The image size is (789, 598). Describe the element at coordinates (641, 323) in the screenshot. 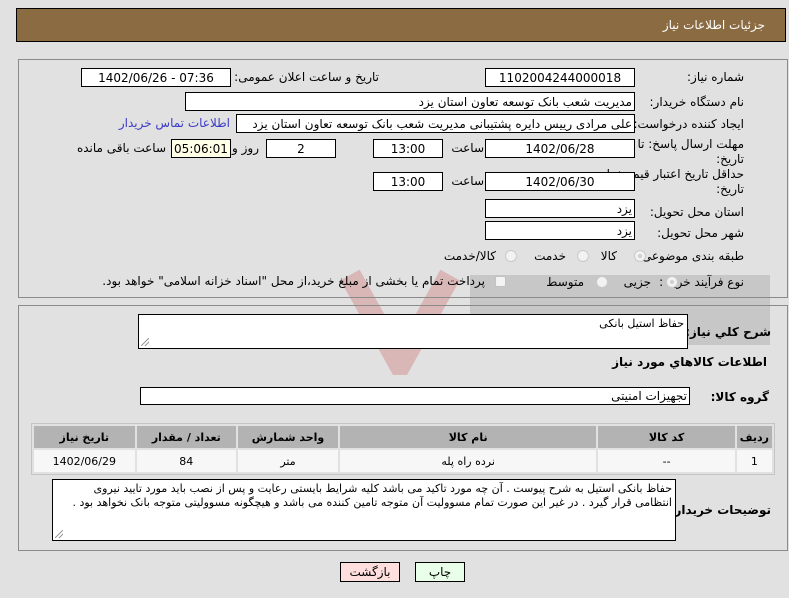

I see `summary-text: حفاظ استیل بانکی` at that location.